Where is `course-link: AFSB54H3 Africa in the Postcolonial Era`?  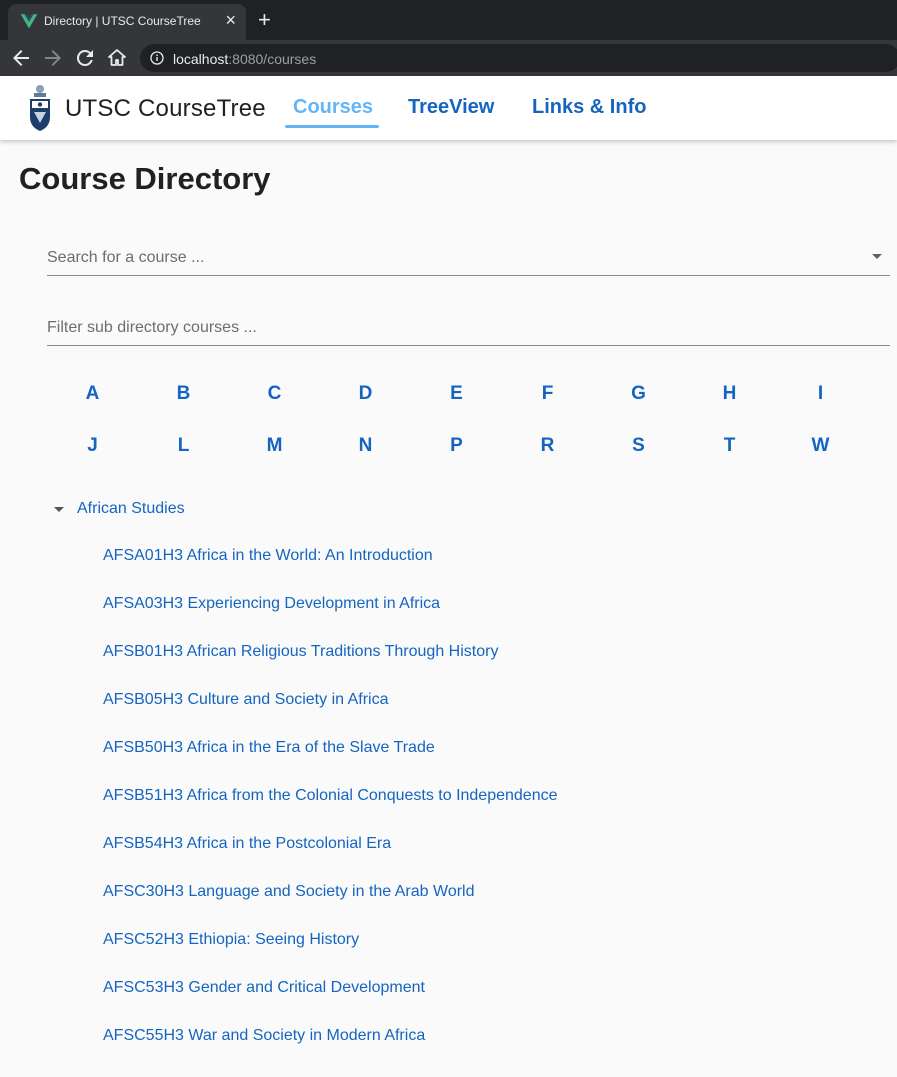 course-link: AFSB54H3 Africa in the Postcolonial Era is located at coordinates (247, 844).